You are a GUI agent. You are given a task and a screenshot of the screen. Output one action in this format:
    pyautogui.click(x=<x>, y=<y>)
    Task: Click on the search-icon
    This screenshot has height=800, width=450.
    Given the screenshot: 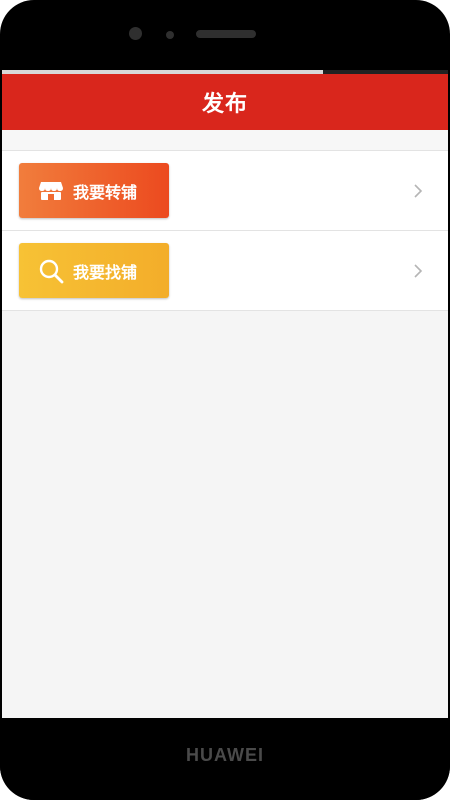 What is the action you would take?
    pyautogui.click(x=51, y=271)
    